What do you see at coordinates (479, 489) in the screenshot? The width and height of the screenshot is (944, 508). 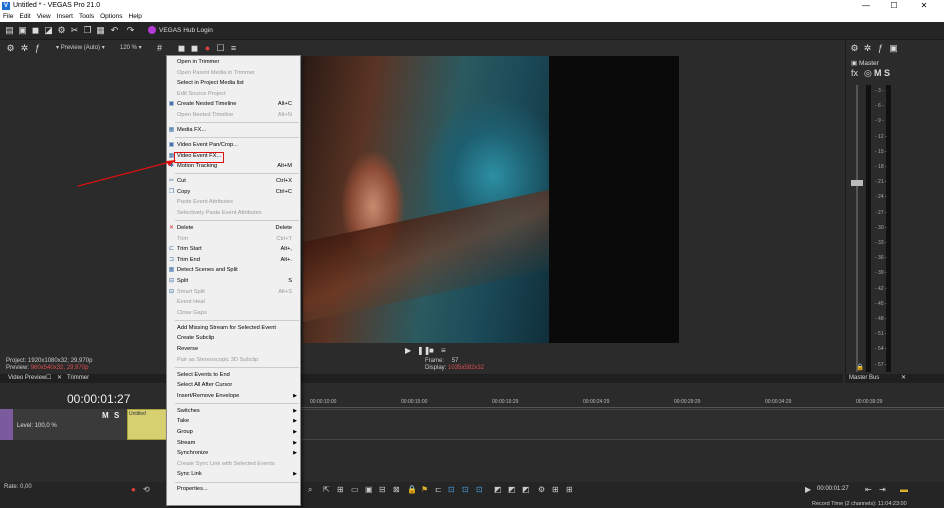 I see `auto-crossfade-icon: ⊡` at bounding box center [479, 489].